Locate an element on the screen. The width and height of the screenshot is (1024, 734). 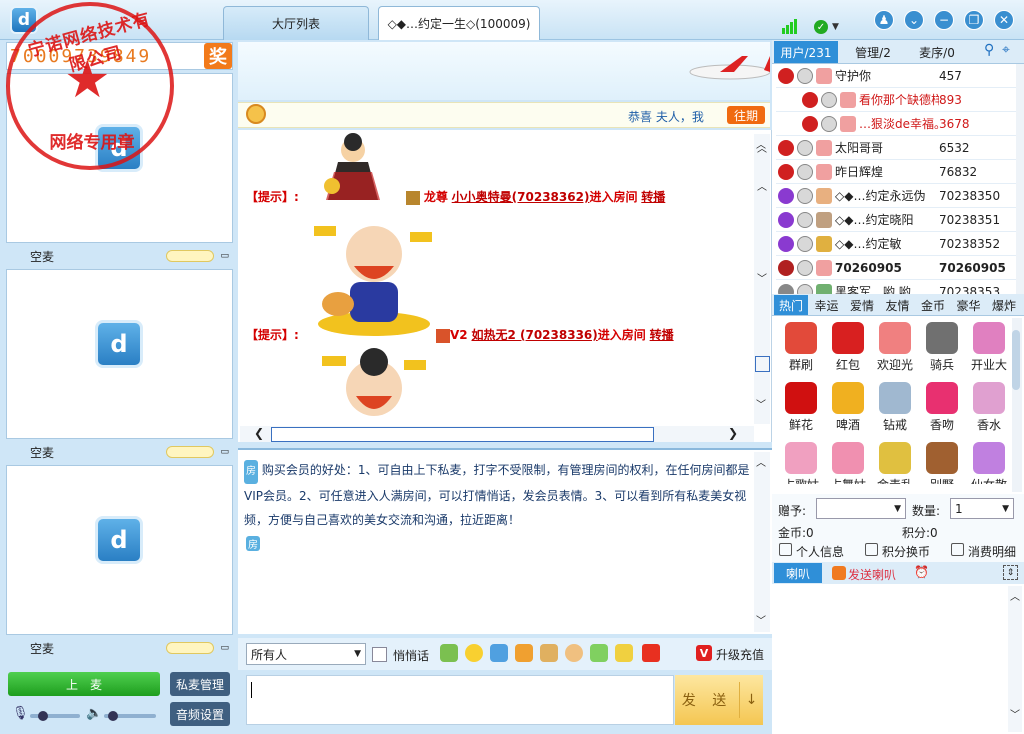
award-button: 奖 is located at coordinates (218, 56).